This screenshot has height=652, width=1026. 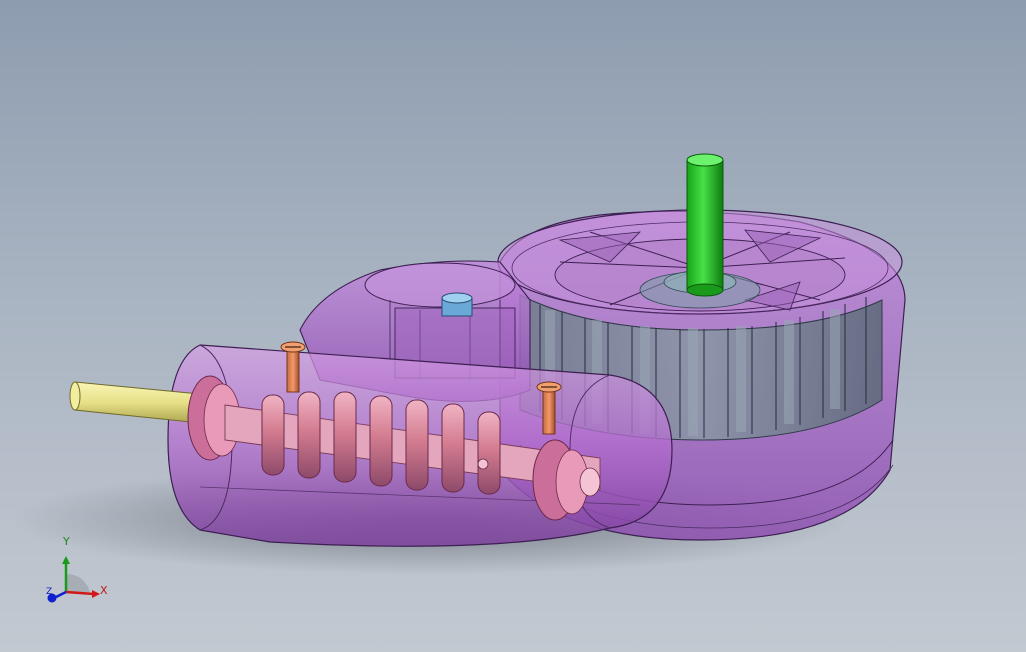 I want to click on drain-plug, so click(x=457, y=304).